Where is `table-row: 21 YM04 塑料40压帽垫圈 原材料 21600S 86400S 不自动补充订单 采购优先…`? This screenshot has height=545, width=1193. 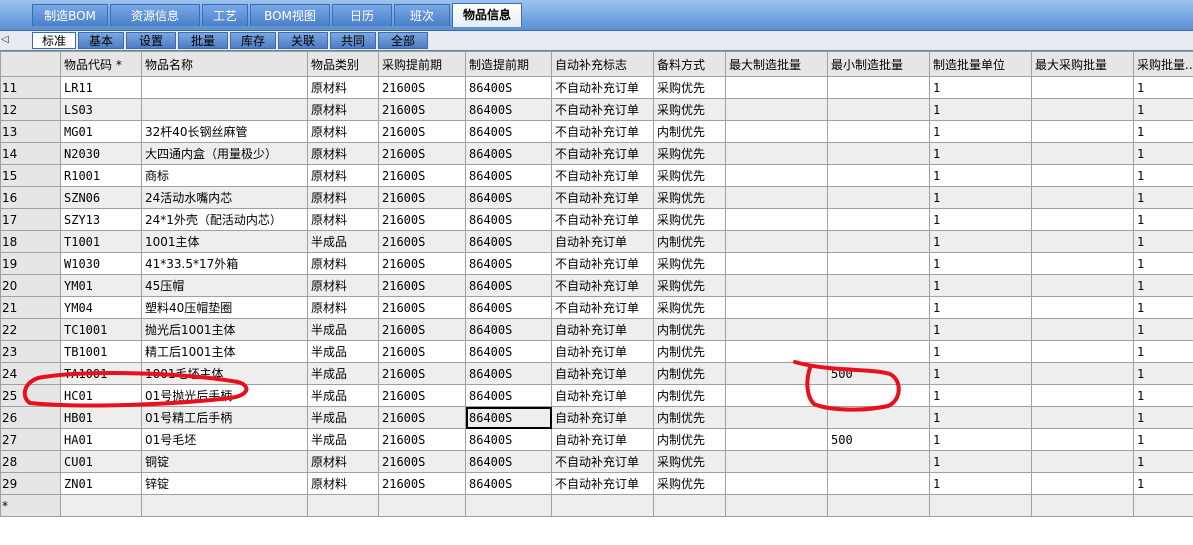 table-row: 21 YM04 塑料40压帽垫圈 原材料 21600S 86400S 不自动补充订单 采购优先… is located at coordinates (596, 307).